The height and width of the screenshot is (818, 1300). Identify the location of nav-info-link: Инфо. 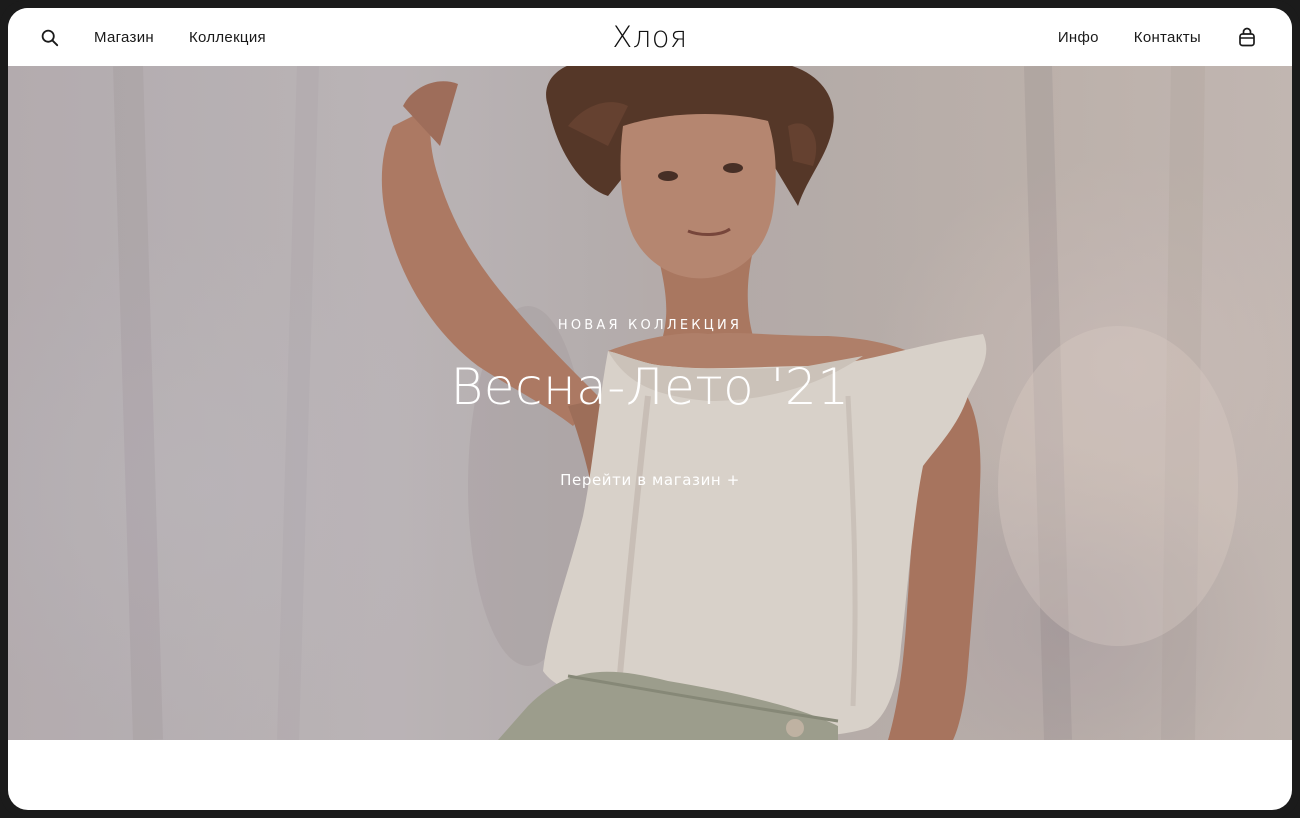
(1078, 37).